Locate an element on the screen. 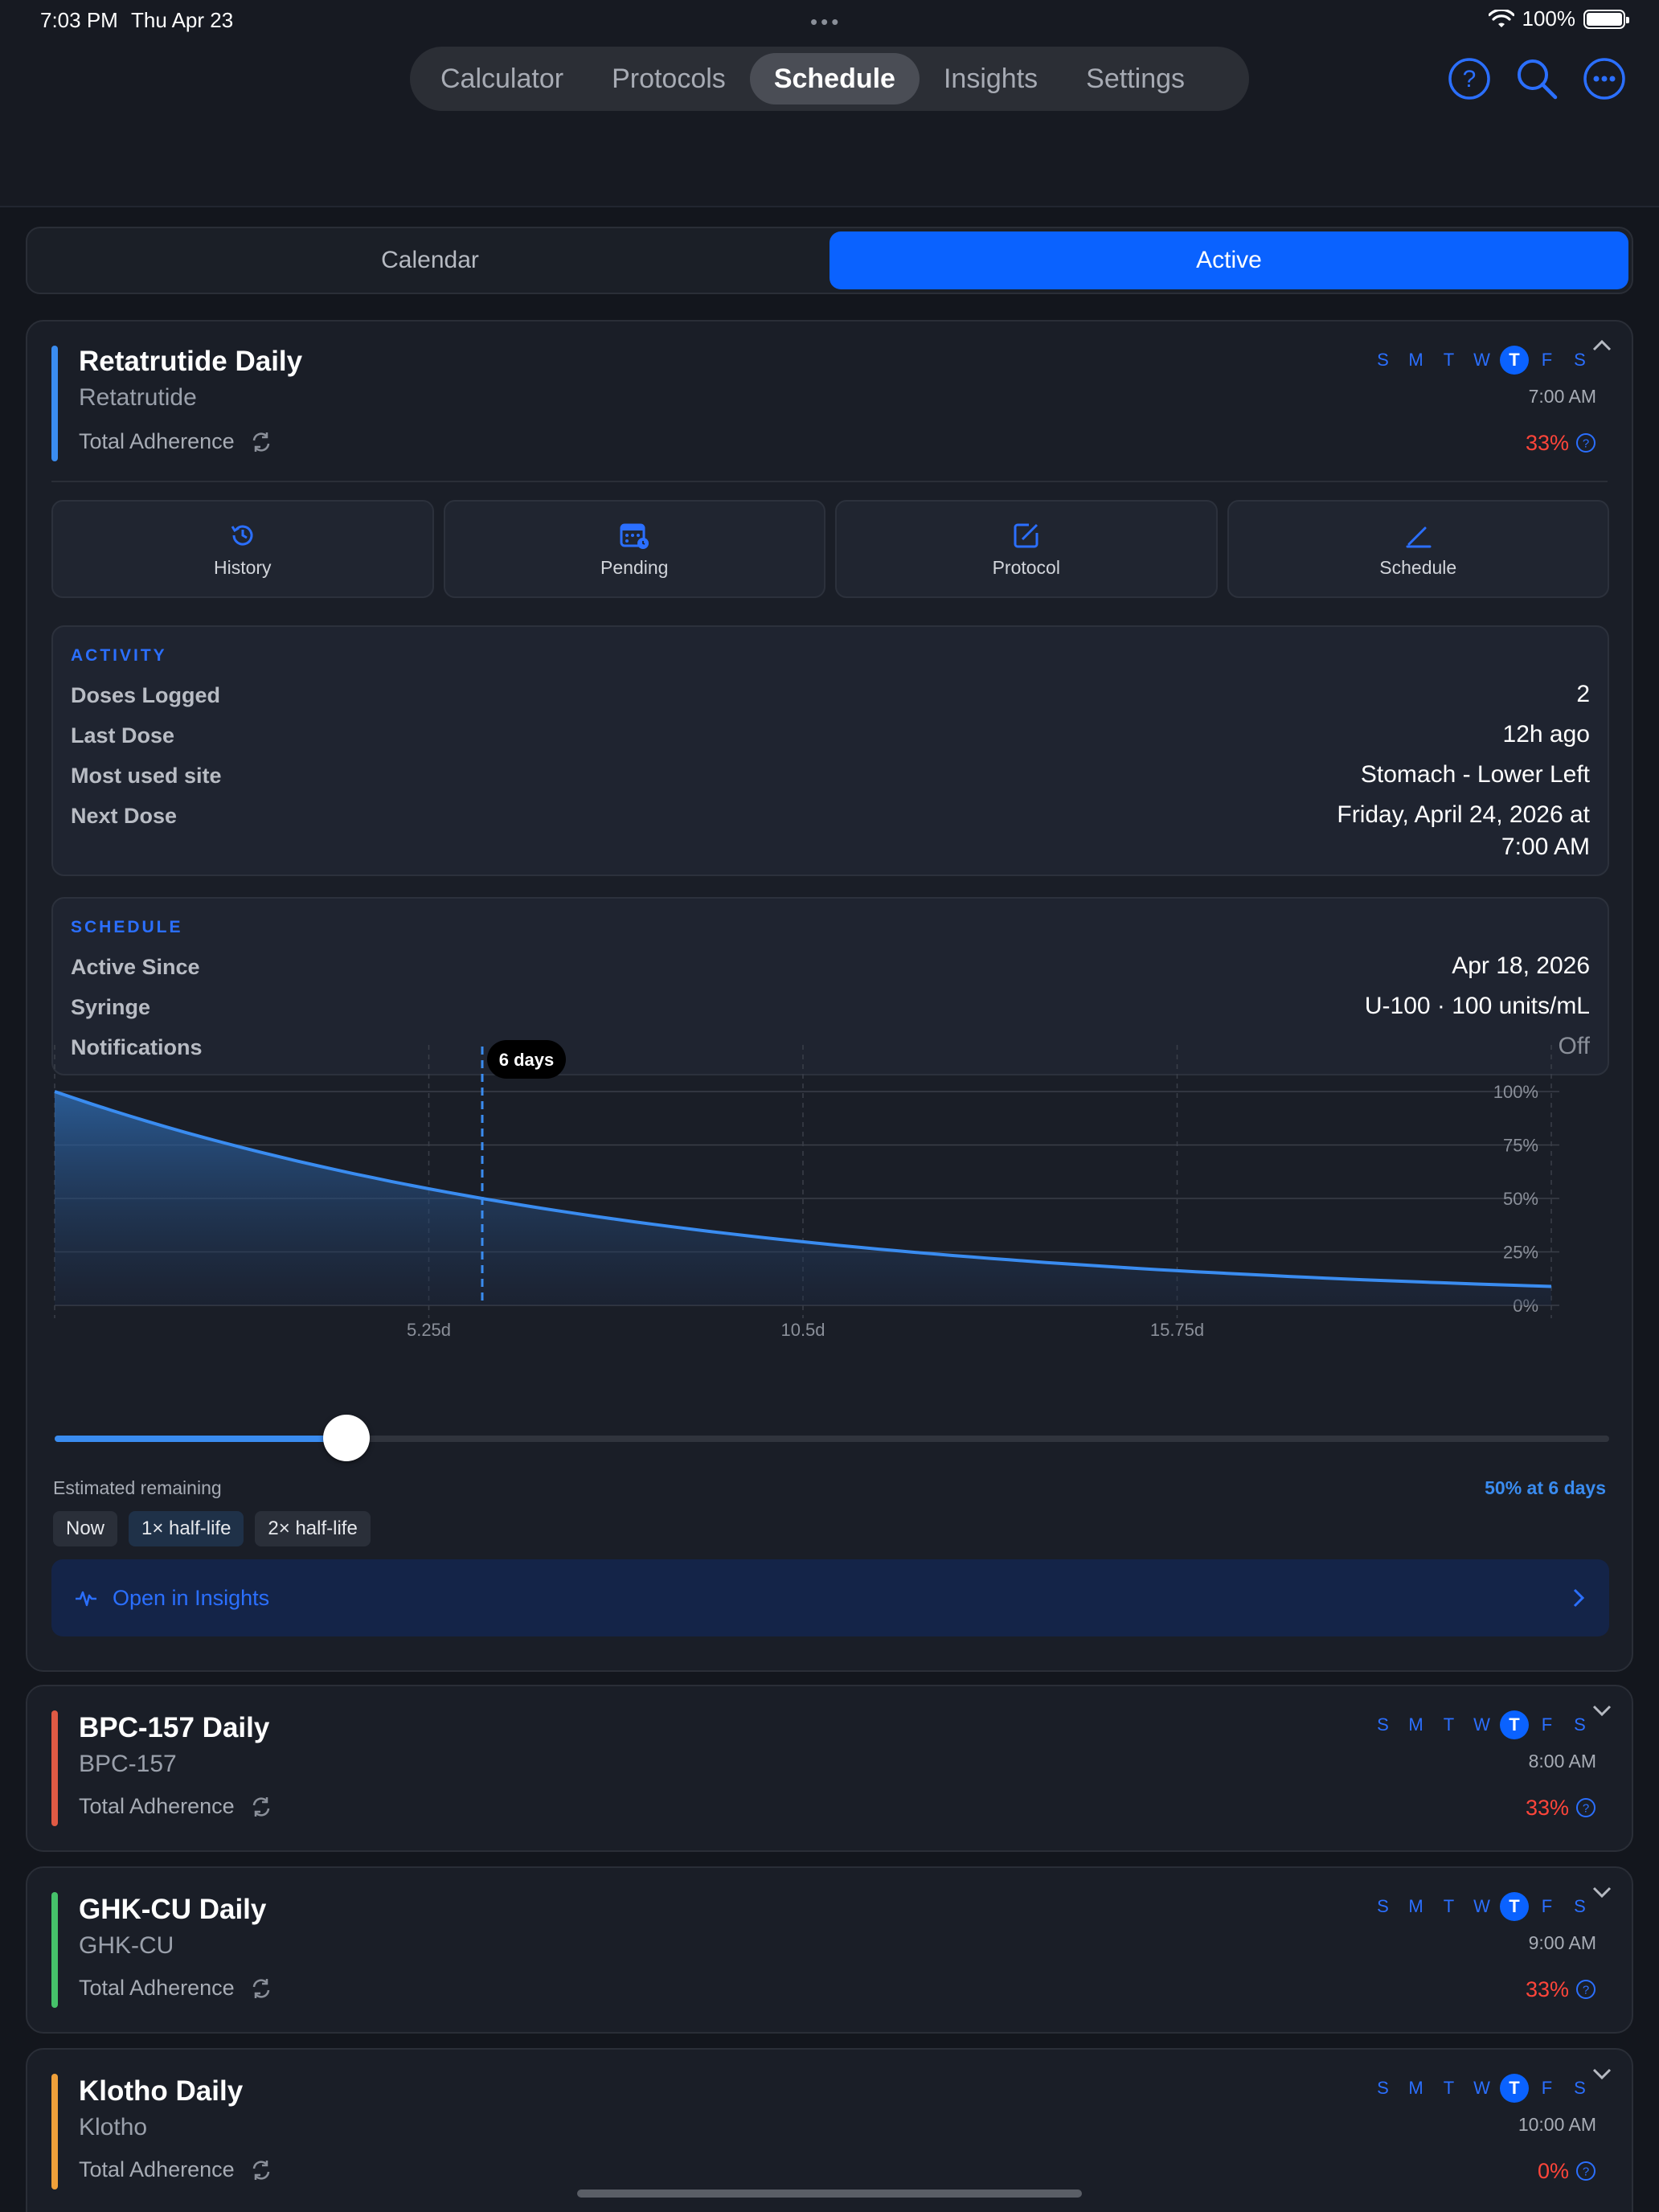  y-tick-label: 50% is located at coordinates (1520, 1199).